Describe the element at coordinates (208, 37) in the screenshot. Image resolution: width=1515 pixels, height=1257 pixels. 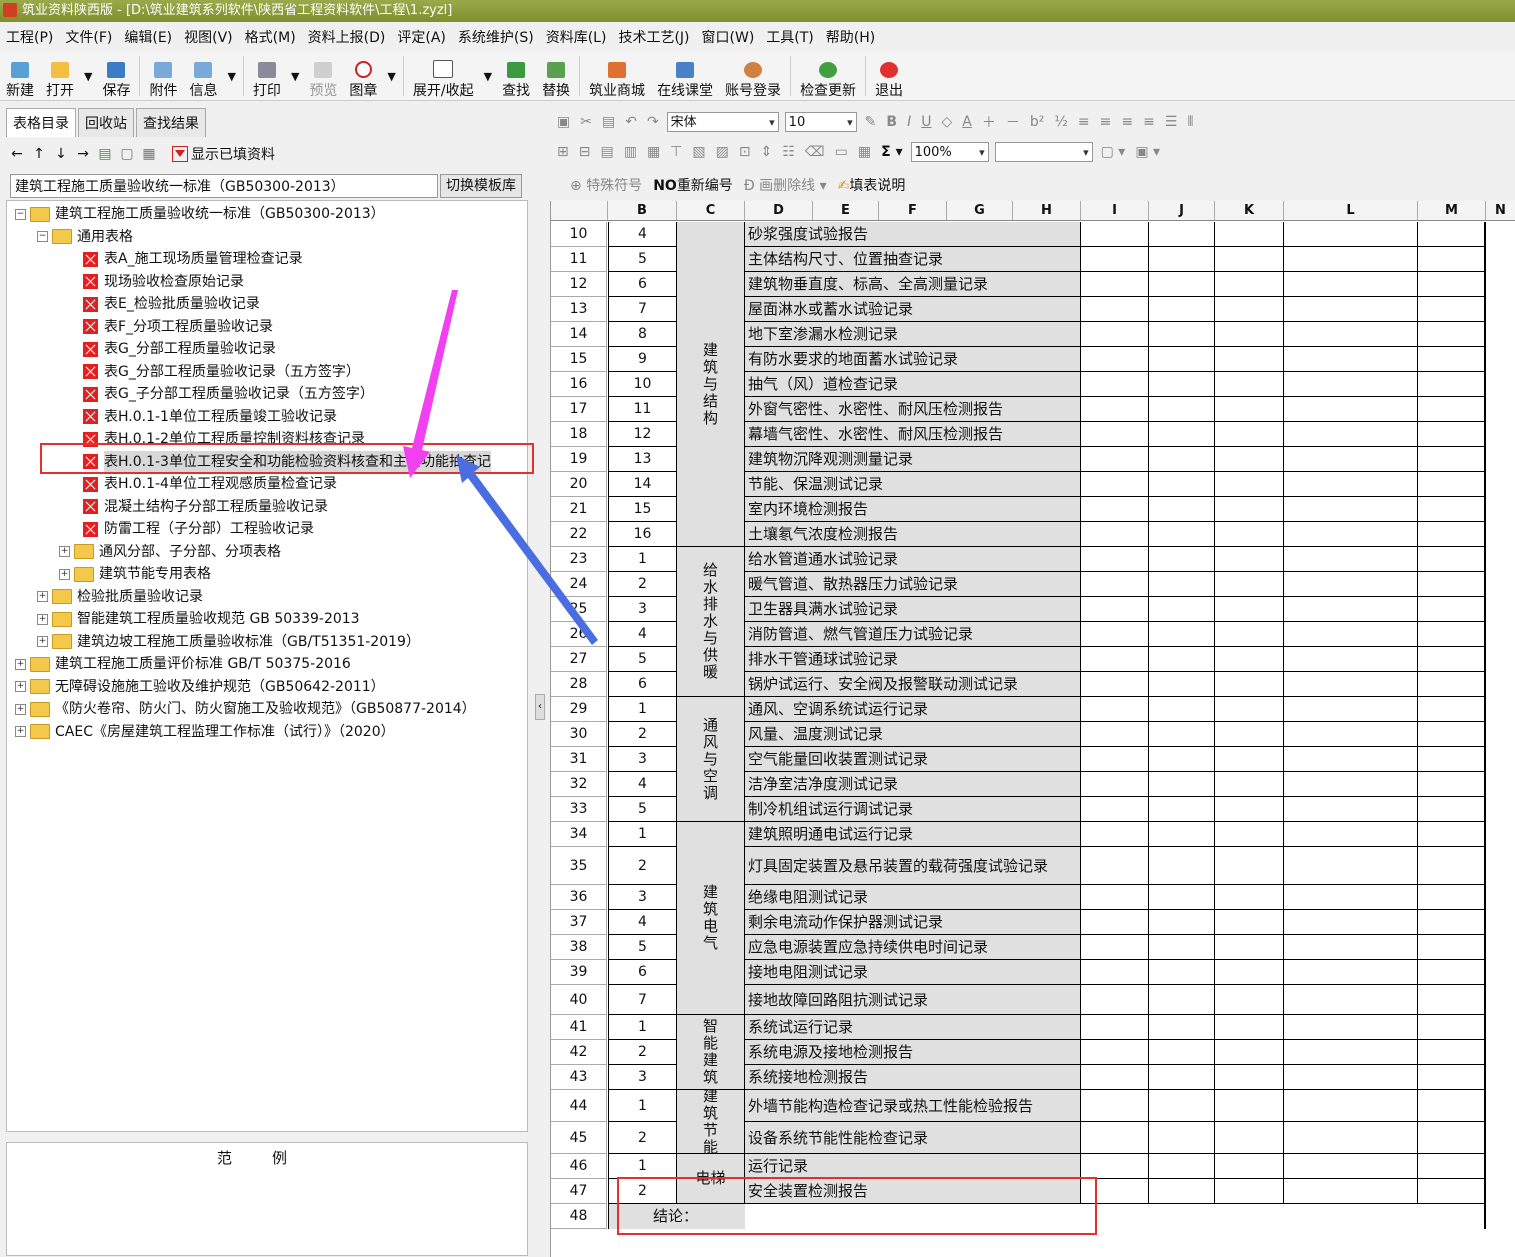
I see `menu-item: 视图(V)` at that location.